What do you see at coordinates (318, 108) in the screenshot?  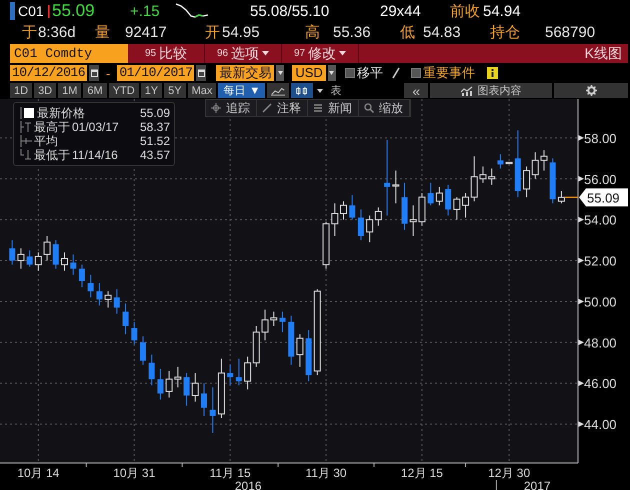 I see `news-icon` at bounding box center [318, 108].